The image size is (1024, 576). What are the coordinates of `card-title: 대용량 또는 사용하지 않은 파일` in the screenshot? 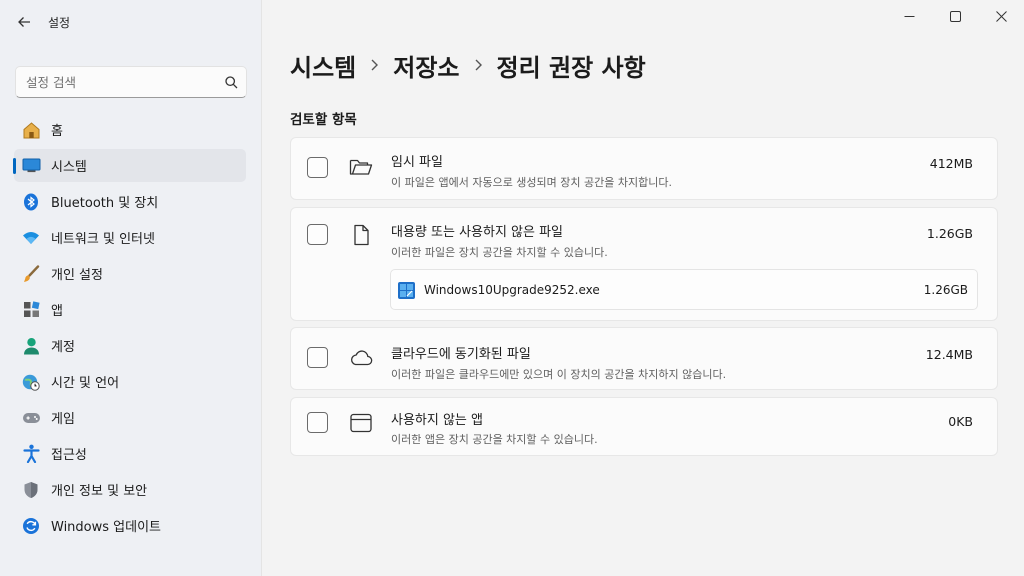 It's located at (477, 232).